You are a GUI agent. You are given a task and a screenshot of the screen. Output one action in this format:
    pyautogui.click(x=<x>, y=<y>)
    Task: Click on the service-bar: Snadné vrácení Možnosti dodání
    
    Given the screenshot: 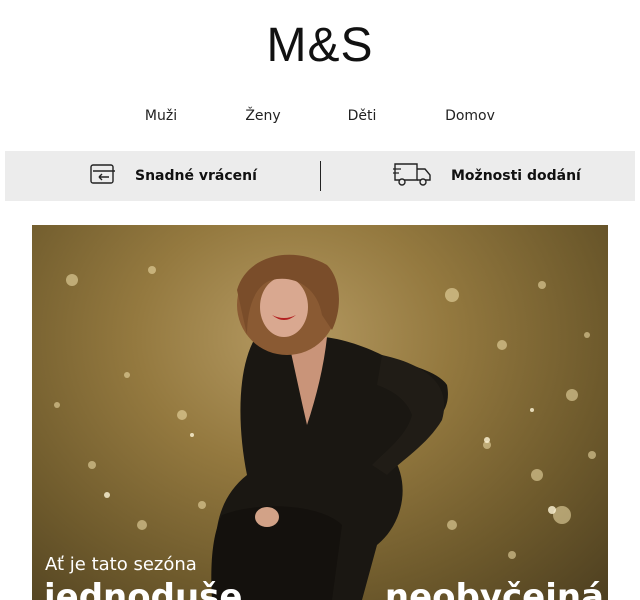 What is the action you would take?
    pyautogui.click(x=320, y=176)
    